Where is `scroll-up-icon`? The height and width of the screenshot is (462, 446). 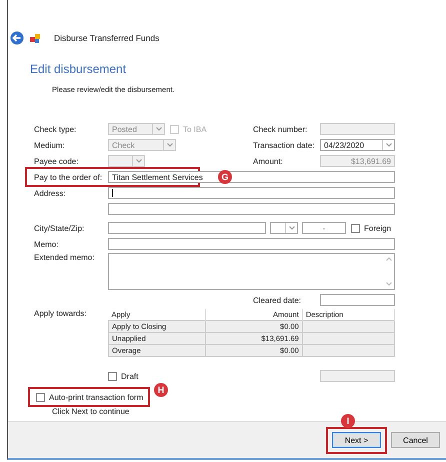
scroll-up-icon is located at coordinates (389, 259).